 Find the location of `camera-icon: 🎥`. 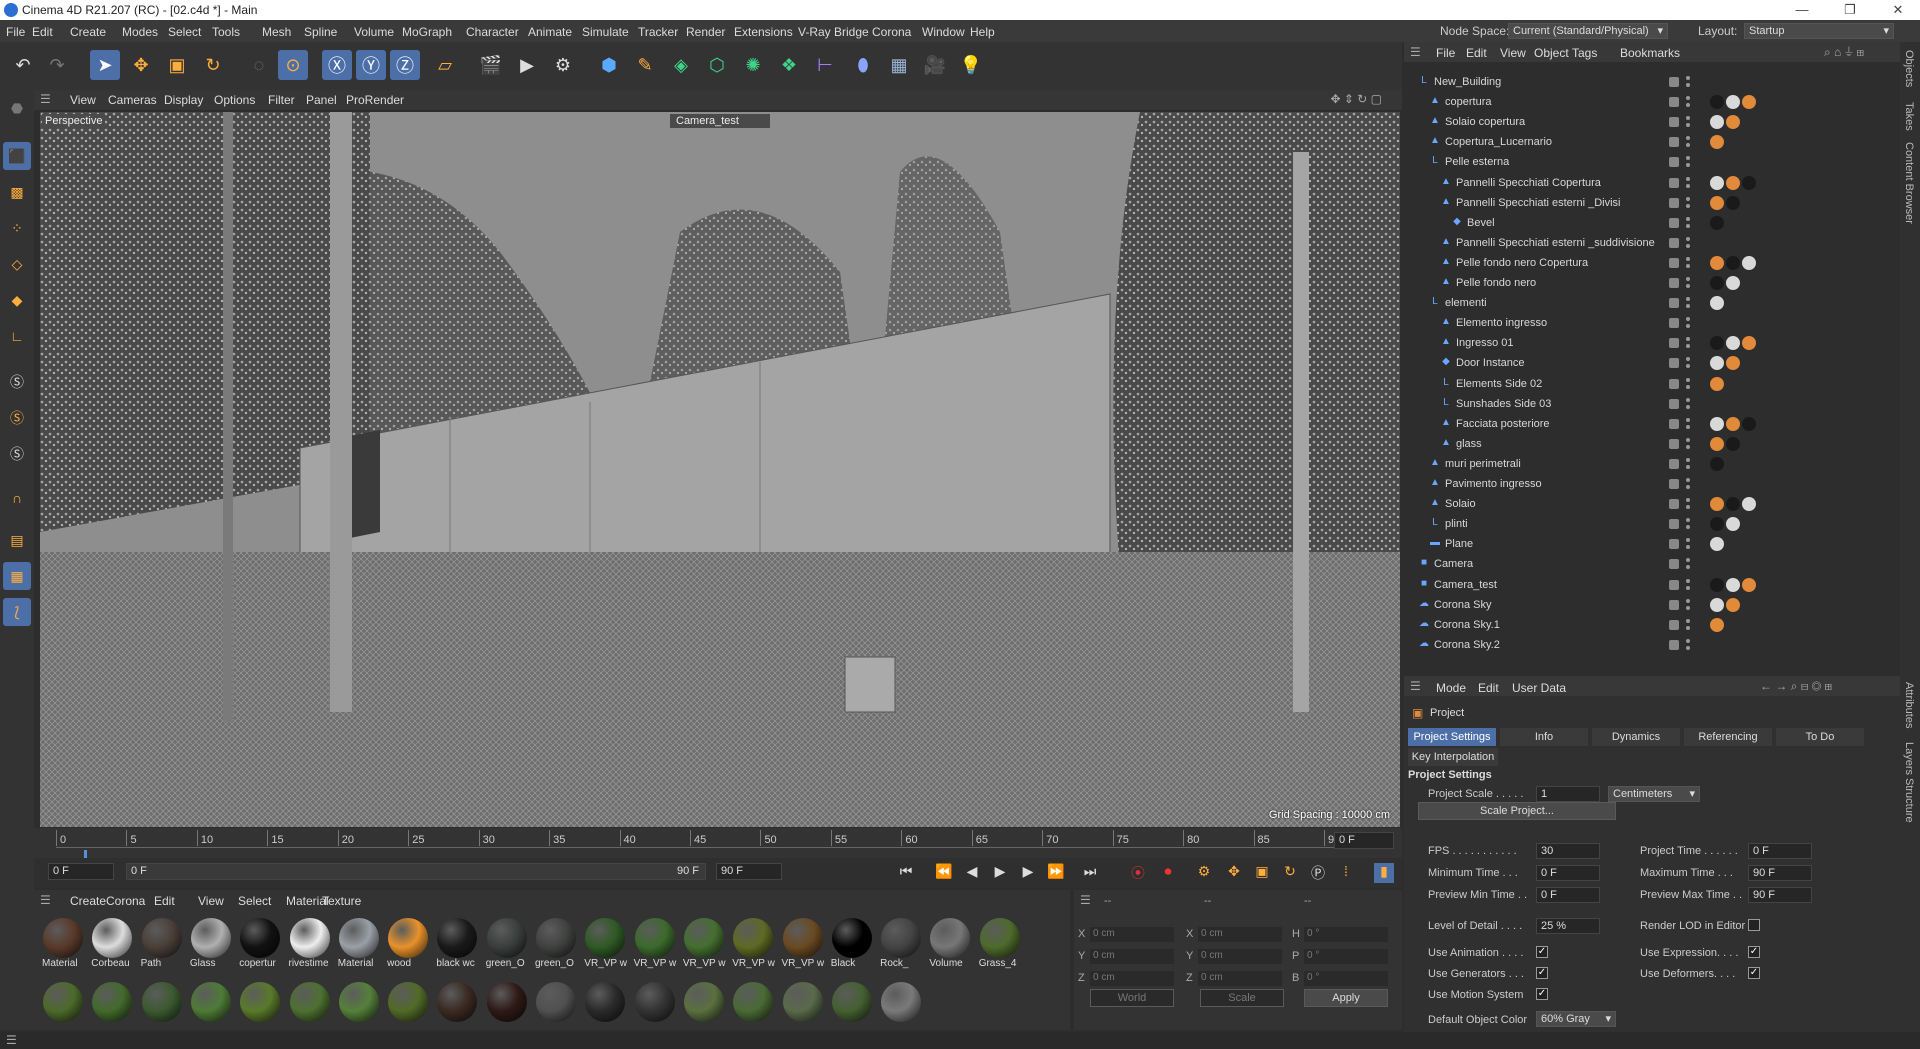

camera-icon: 🎥 is located at coordinates (935, 65).